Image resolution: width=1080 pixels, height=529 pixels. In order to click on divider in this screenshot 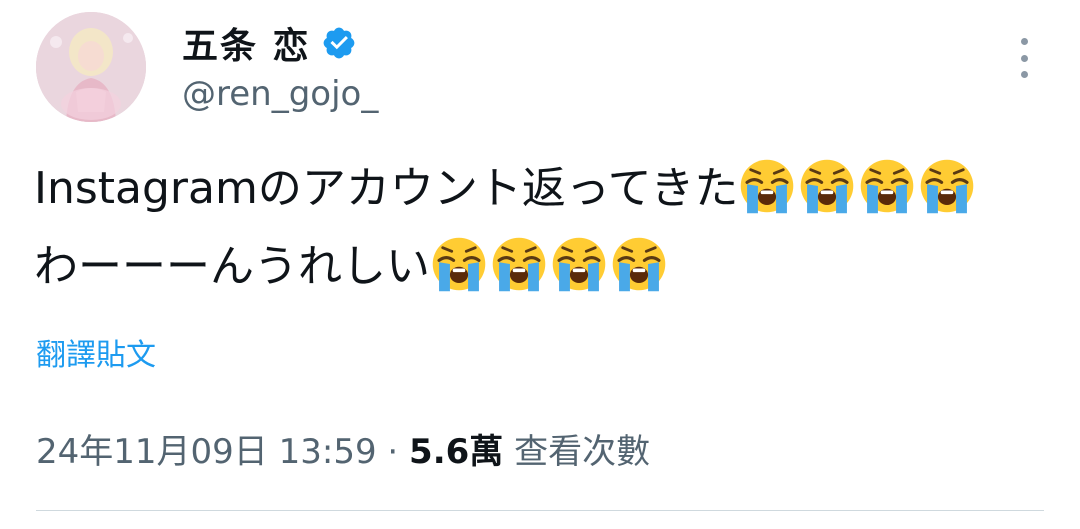, I will do `click(540, 510)`.